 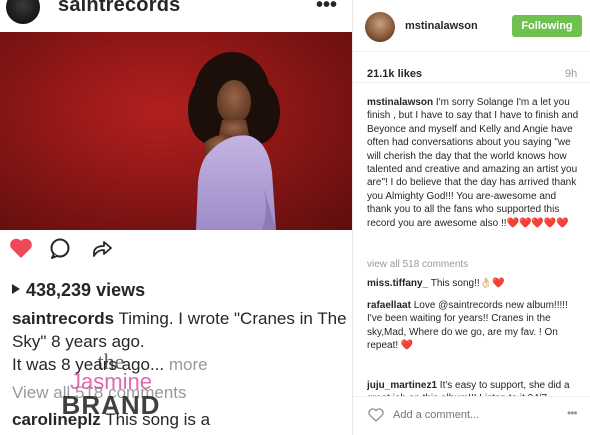 I want to click on post-username: saintrecords, so click(x=119, y=8).